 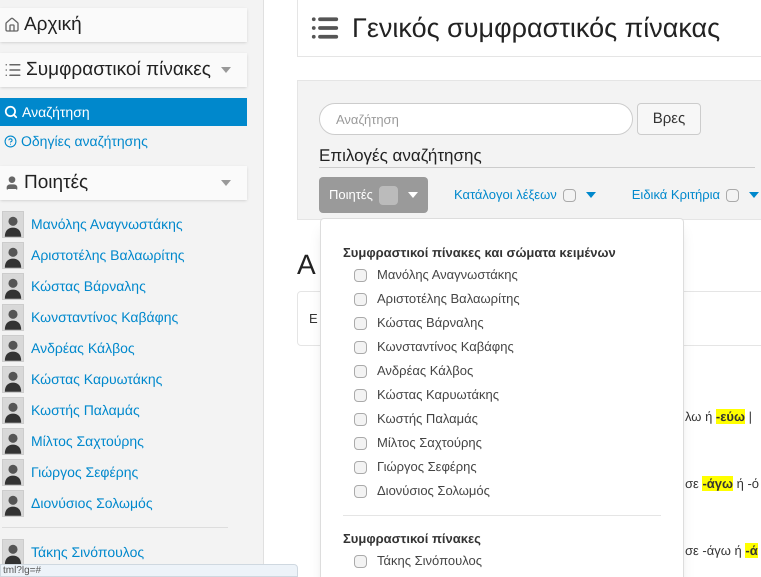 What do you see at coordinates (123, 141) in the screenshot?
I see `sidebar-item: Οδηγίες αναζήτησης` at bounding box center [123, 141].